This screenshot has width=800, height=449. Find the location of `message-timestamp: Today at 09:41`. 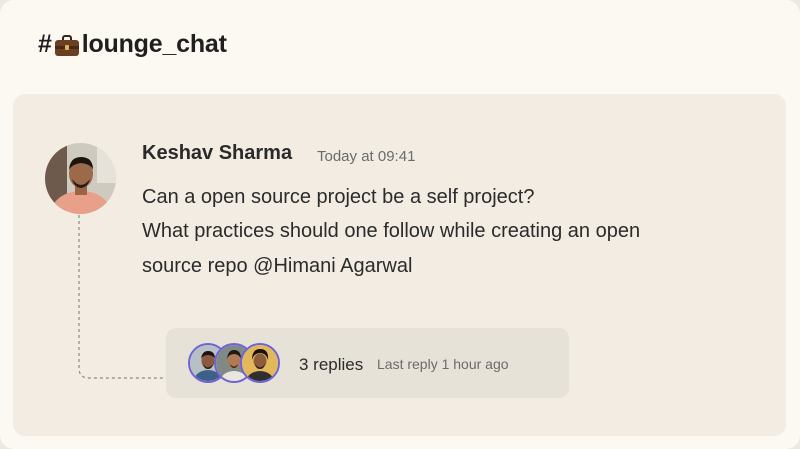

message-timestamp: Today at 09:41 is located at coordinates (366, 156).